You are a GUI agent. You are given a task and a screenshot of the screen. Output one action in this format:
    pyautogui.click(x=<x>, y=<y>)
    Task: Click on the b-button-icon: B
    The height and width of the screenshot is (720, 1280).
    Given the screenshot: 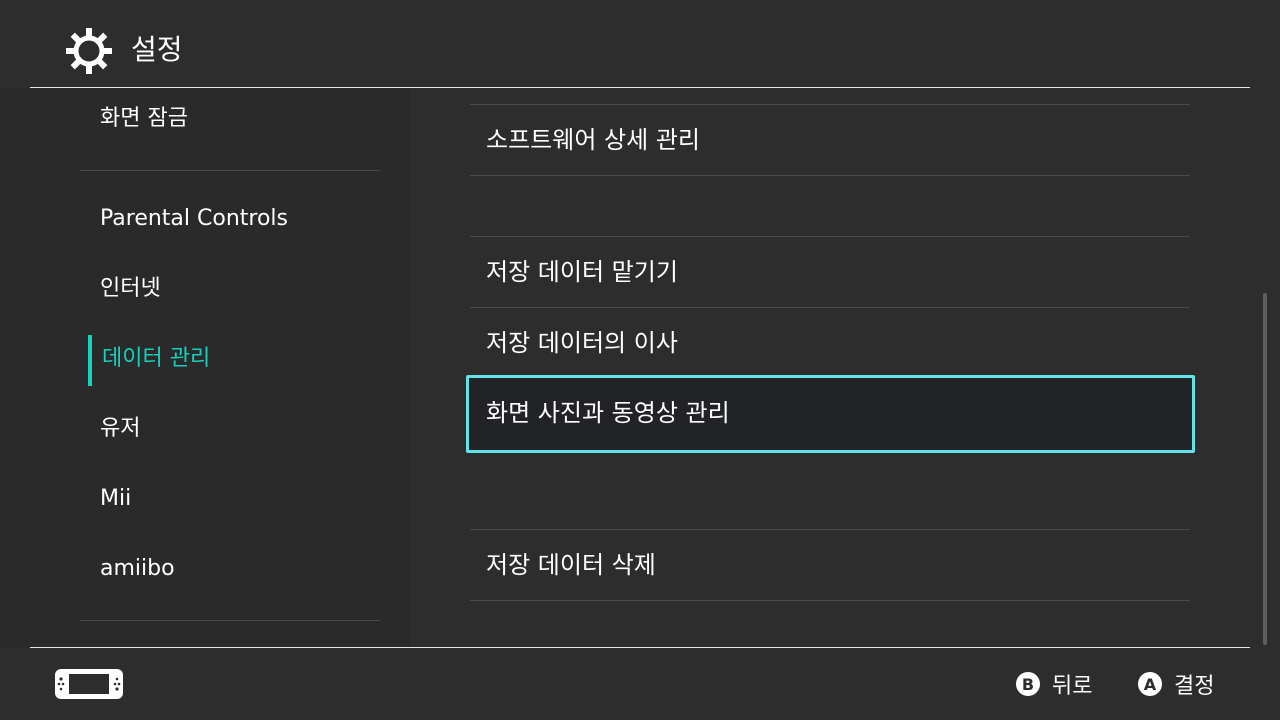 What is the action you would take?
    pyautogui.click(x=1028, y=684)
    